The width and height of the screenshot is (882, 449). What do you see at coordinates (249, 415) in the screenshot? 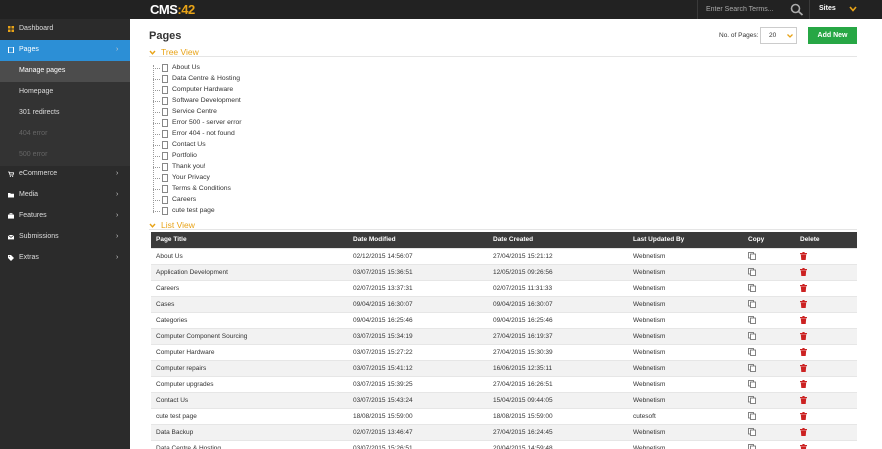
I see `cell-page-title: cute test page` at bounding box center [249, 415].